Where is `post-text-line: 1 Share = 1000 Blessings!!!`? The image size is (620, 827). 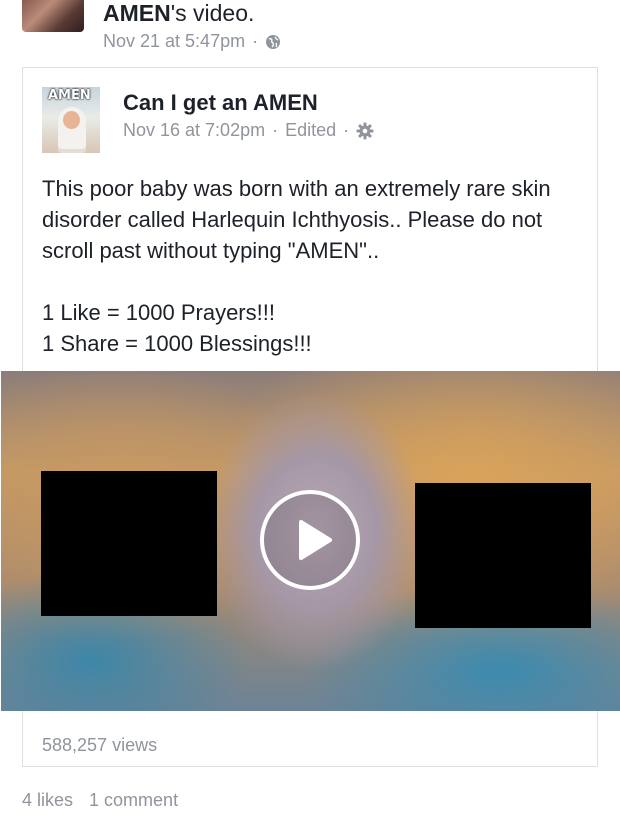
post-text-line: 1 Share = 1000 Blessings!!! is located at coordinates (177, 343).